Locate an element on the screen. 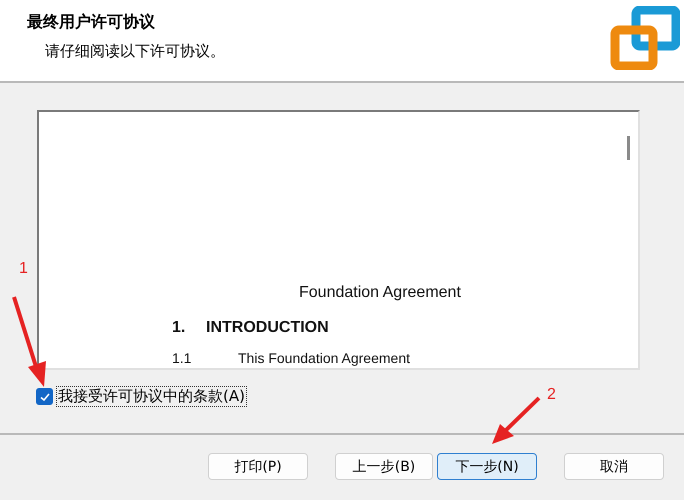 Image resolution: width=684 pixels, height=500 pixels. document-title: Foundation Agreement is located at coordinates (380, 293).